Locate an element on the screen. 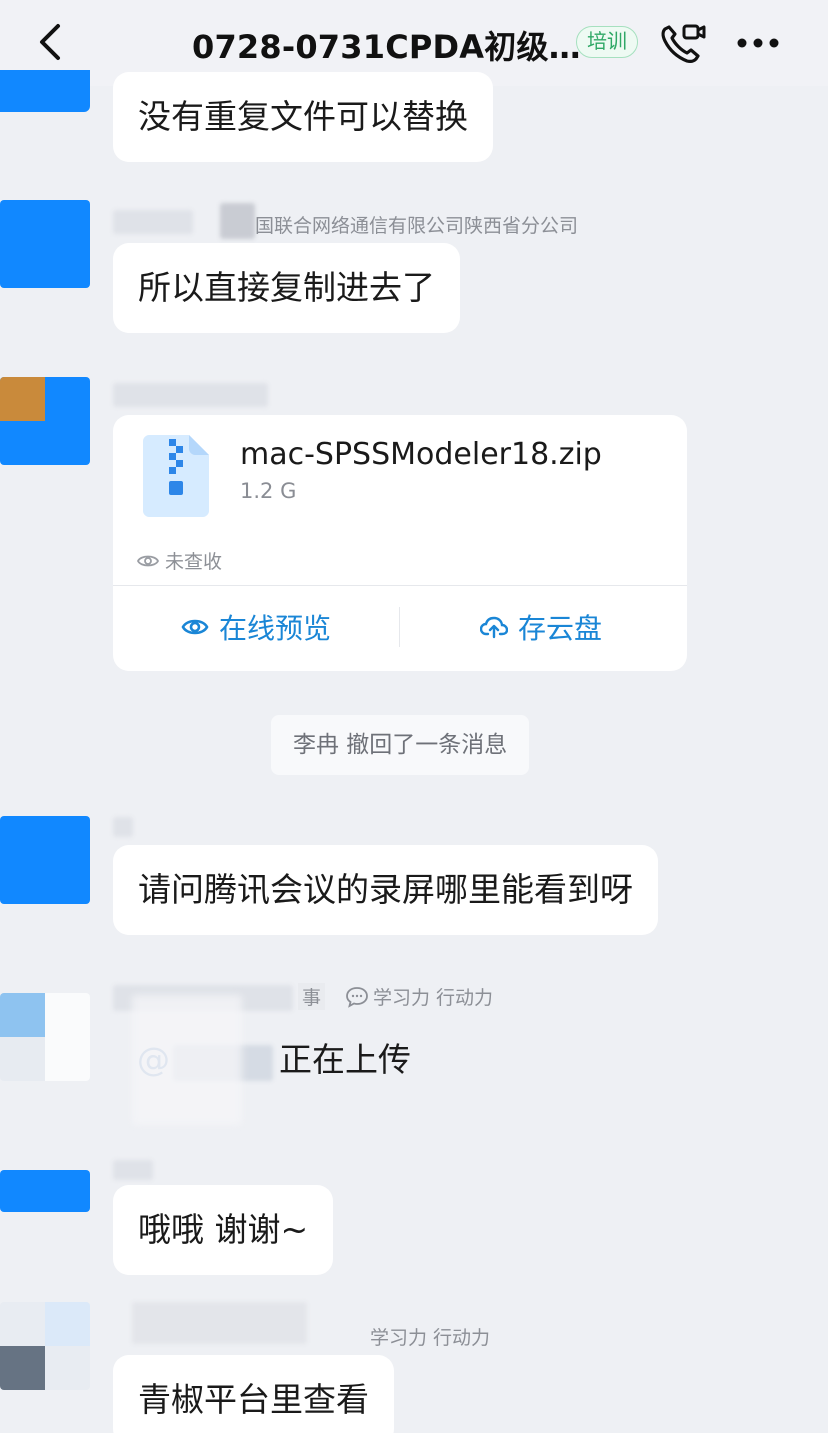  message-bubble: 所以直接复制进去了 is located at coordinates (286, 288).